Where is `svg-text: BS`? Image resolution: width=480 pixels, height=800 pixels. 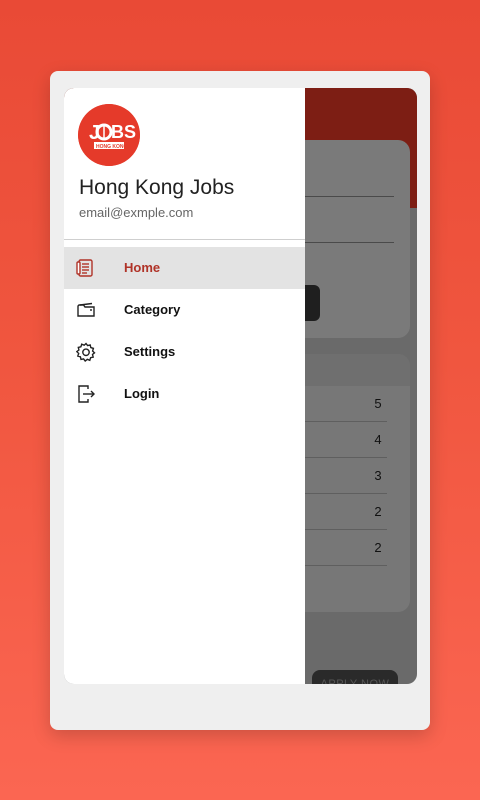
svg-text: BS is located at coordinates (123, 132).